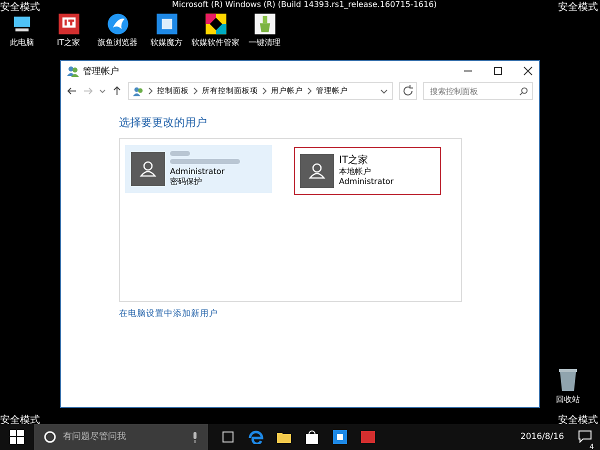  Describe the element at coordinates (17, 437) in the screenshot. I see `windows-start-icon` at that location.